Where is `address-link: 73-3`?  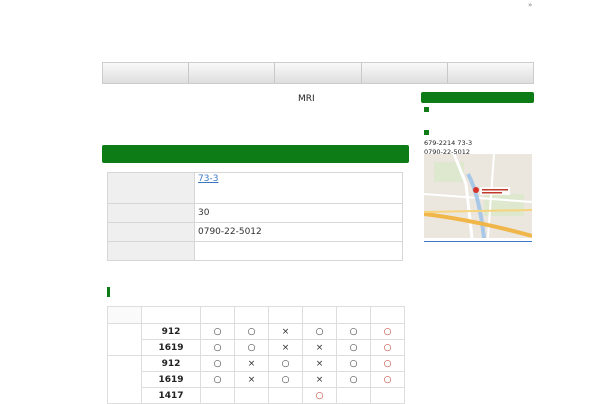 address-link: 73-3 is located at coordinates (208, 179).